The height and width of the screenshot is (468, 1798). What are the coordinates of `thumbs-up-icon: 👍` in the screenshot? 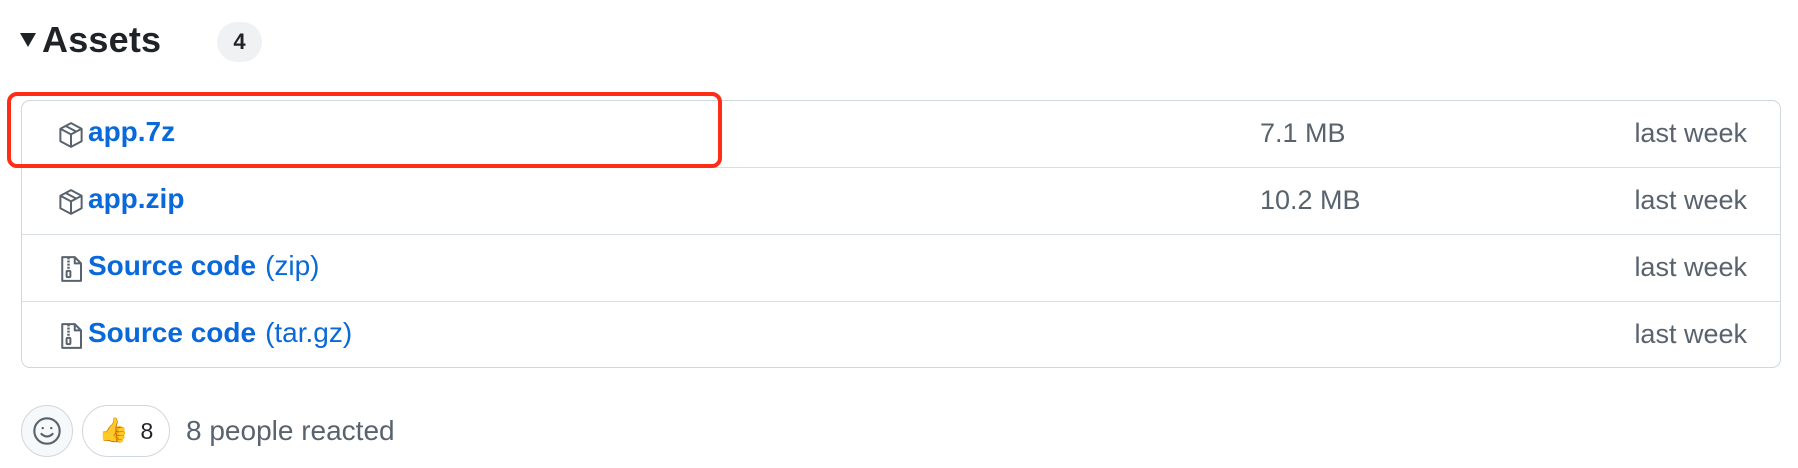 It's located at (113, 430).